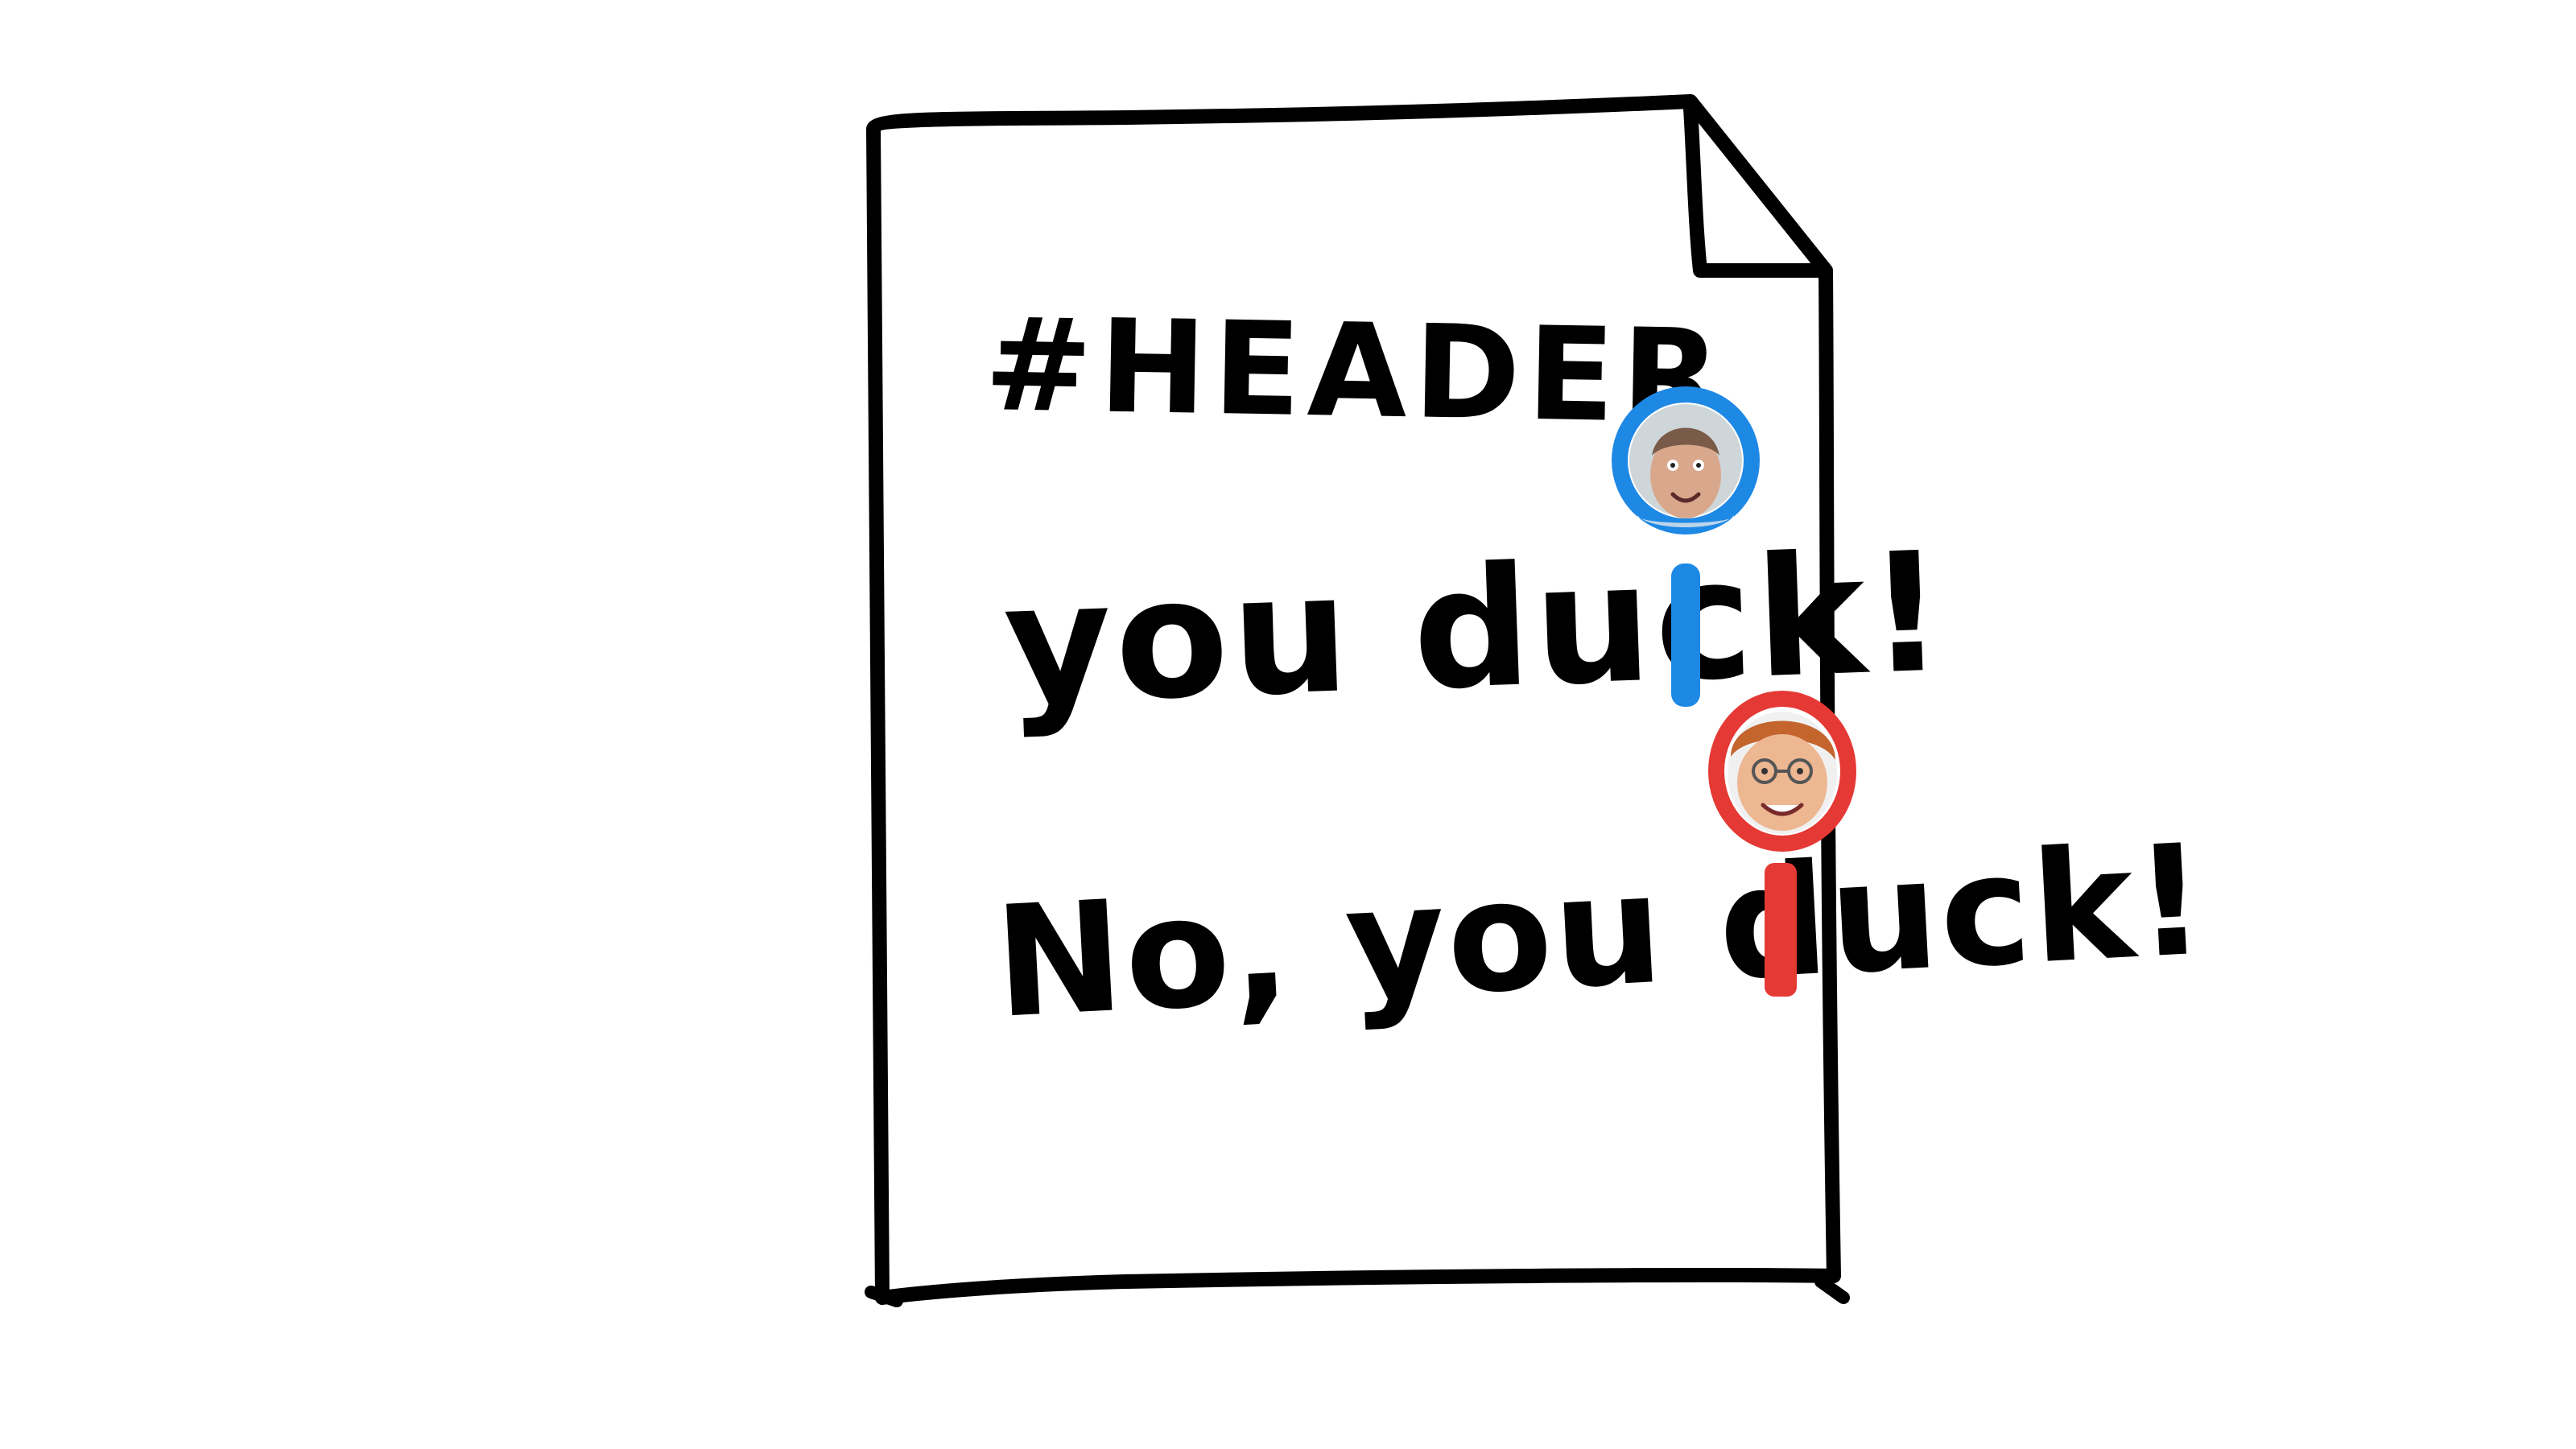 The image size is (2576, 1449). What do you see at coordinates (1782, 773) in the screenshot?
I see `red-haired-boy-face-avatar-icon` at bounding box center [1782, 773].